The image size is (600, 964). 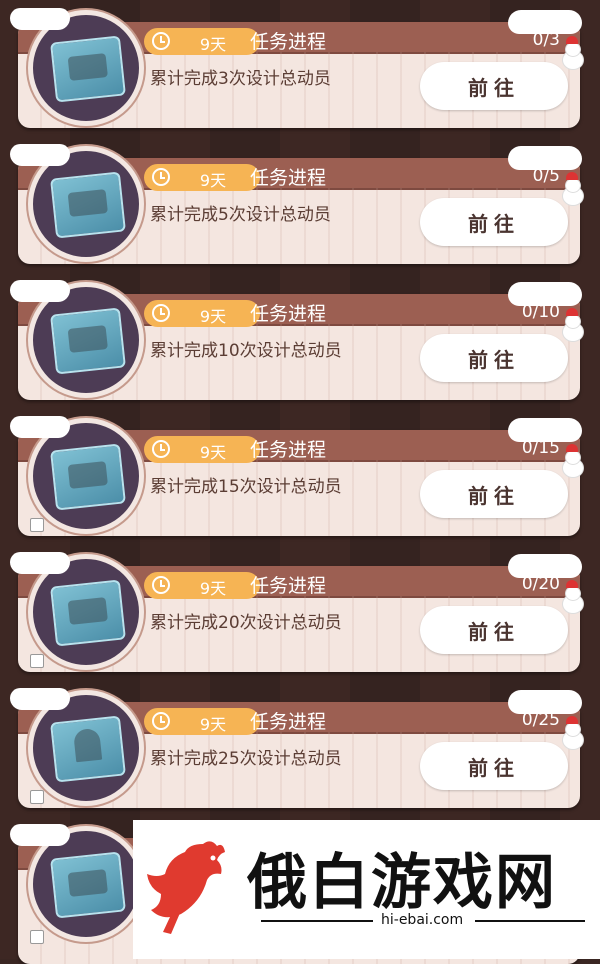 I want to click on task-description: 累计完成25次设计总动员, so click(x=246, y=759).